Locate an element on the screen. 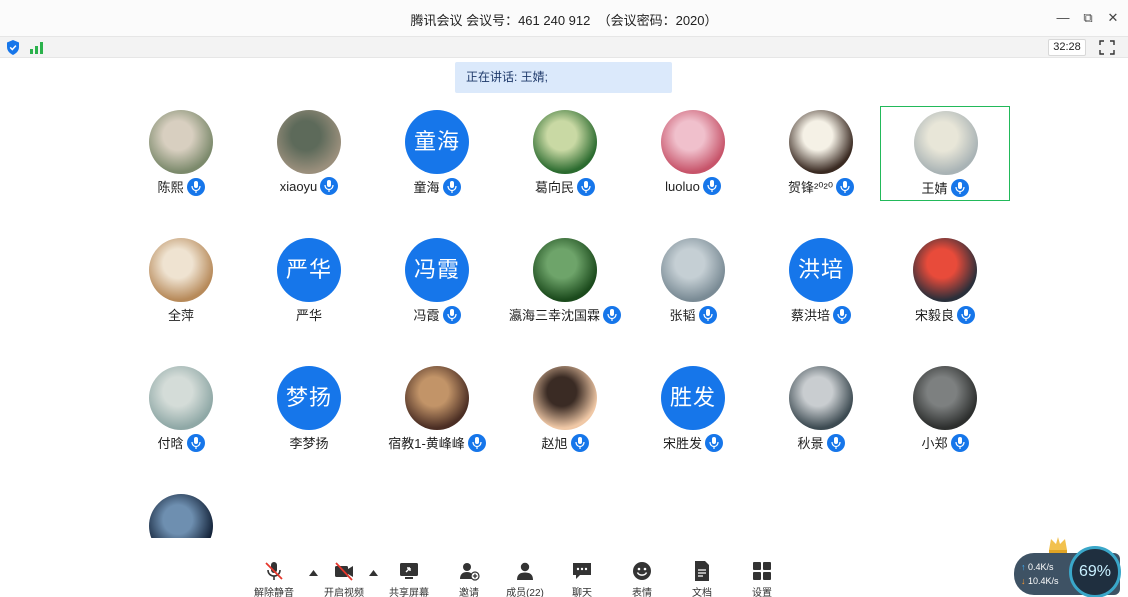  participant-name: 付晗 is located at coordinates (170, 443).